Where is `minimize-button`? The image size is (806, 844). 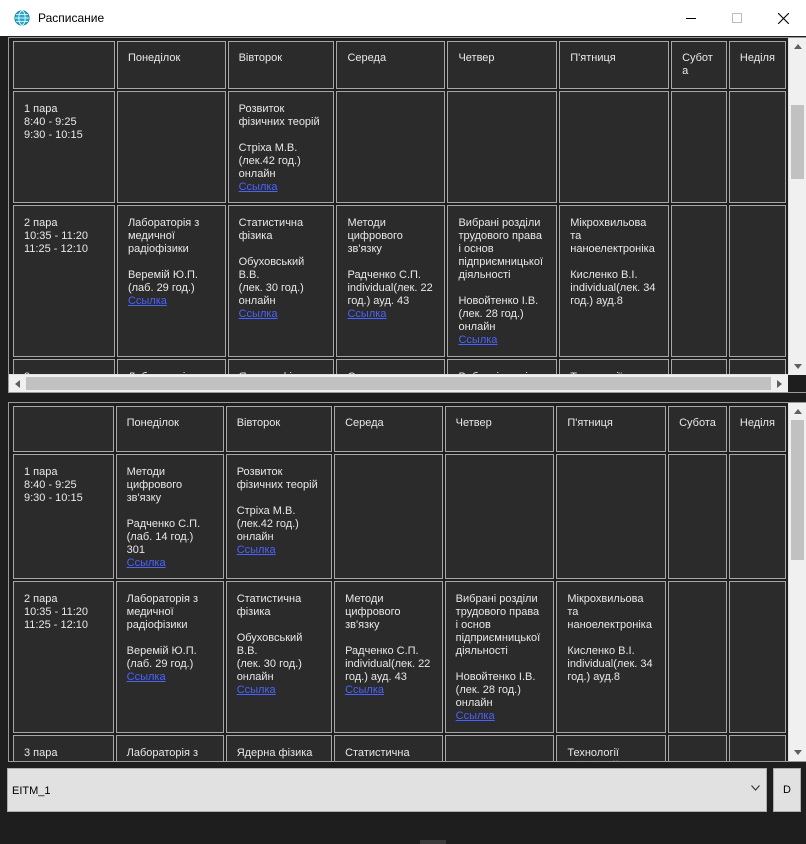 minimize-button is located at coordinates (691, 18).